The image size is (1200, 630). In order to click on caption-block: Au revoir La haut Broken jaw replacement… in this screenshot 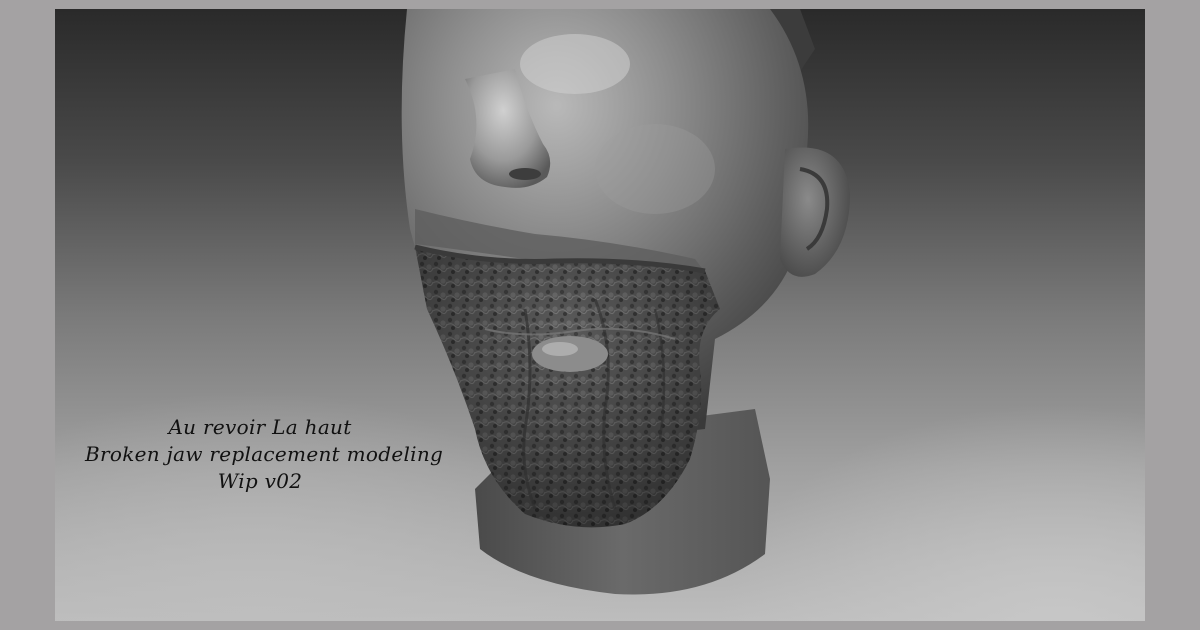, I will do `click(264, 454)`.